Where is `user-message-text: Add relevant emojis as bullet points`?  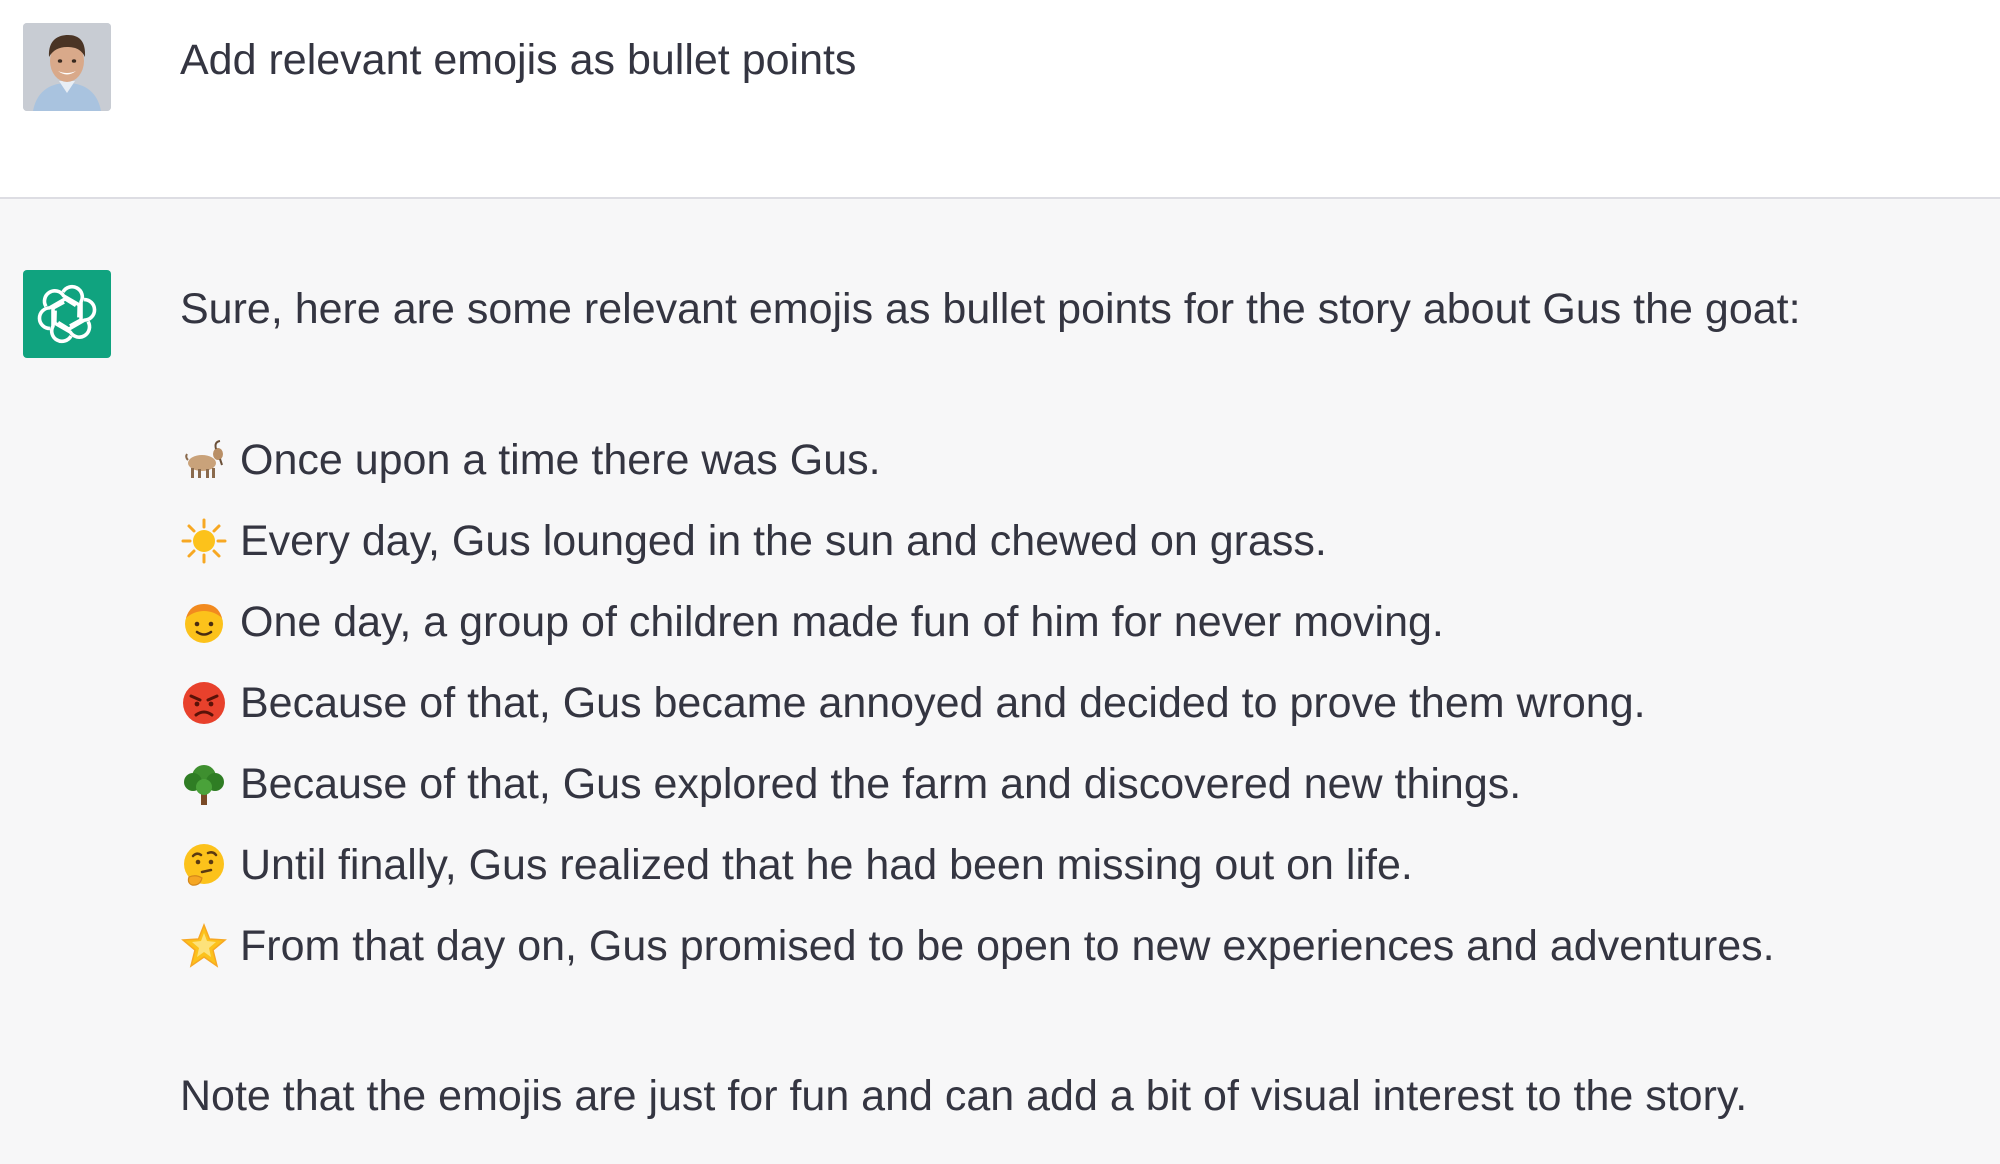 user-message-text: Add relevant emojis as bullet points is located at coordinates (518, 60).